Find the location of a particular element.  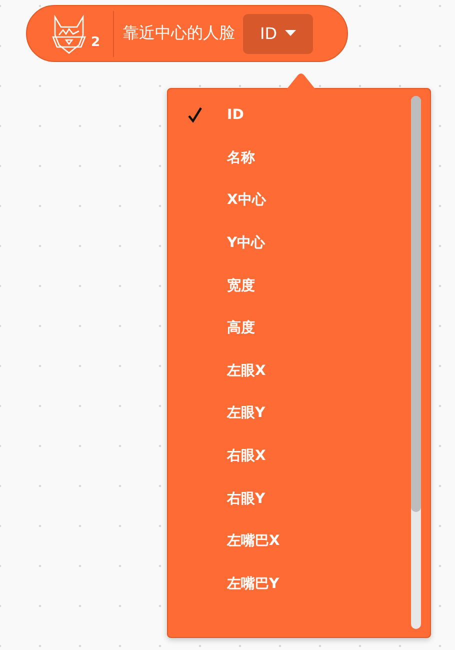

menu-item: 左眼Y is located at coordinates (246, 413).